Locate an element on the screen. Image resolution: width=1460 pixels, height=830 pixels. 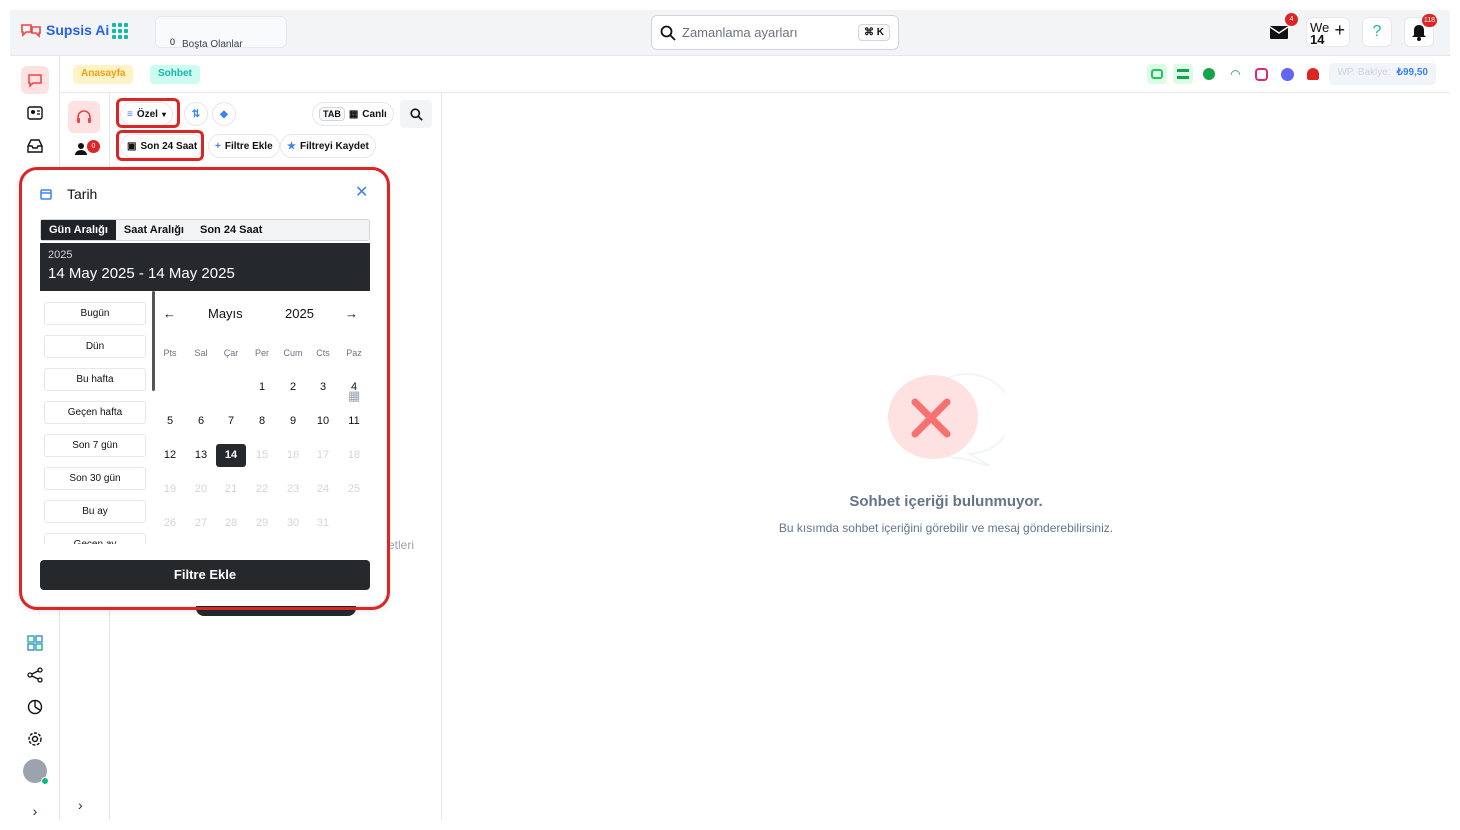
live-label: Canlı is located at coordinates (374, 114).